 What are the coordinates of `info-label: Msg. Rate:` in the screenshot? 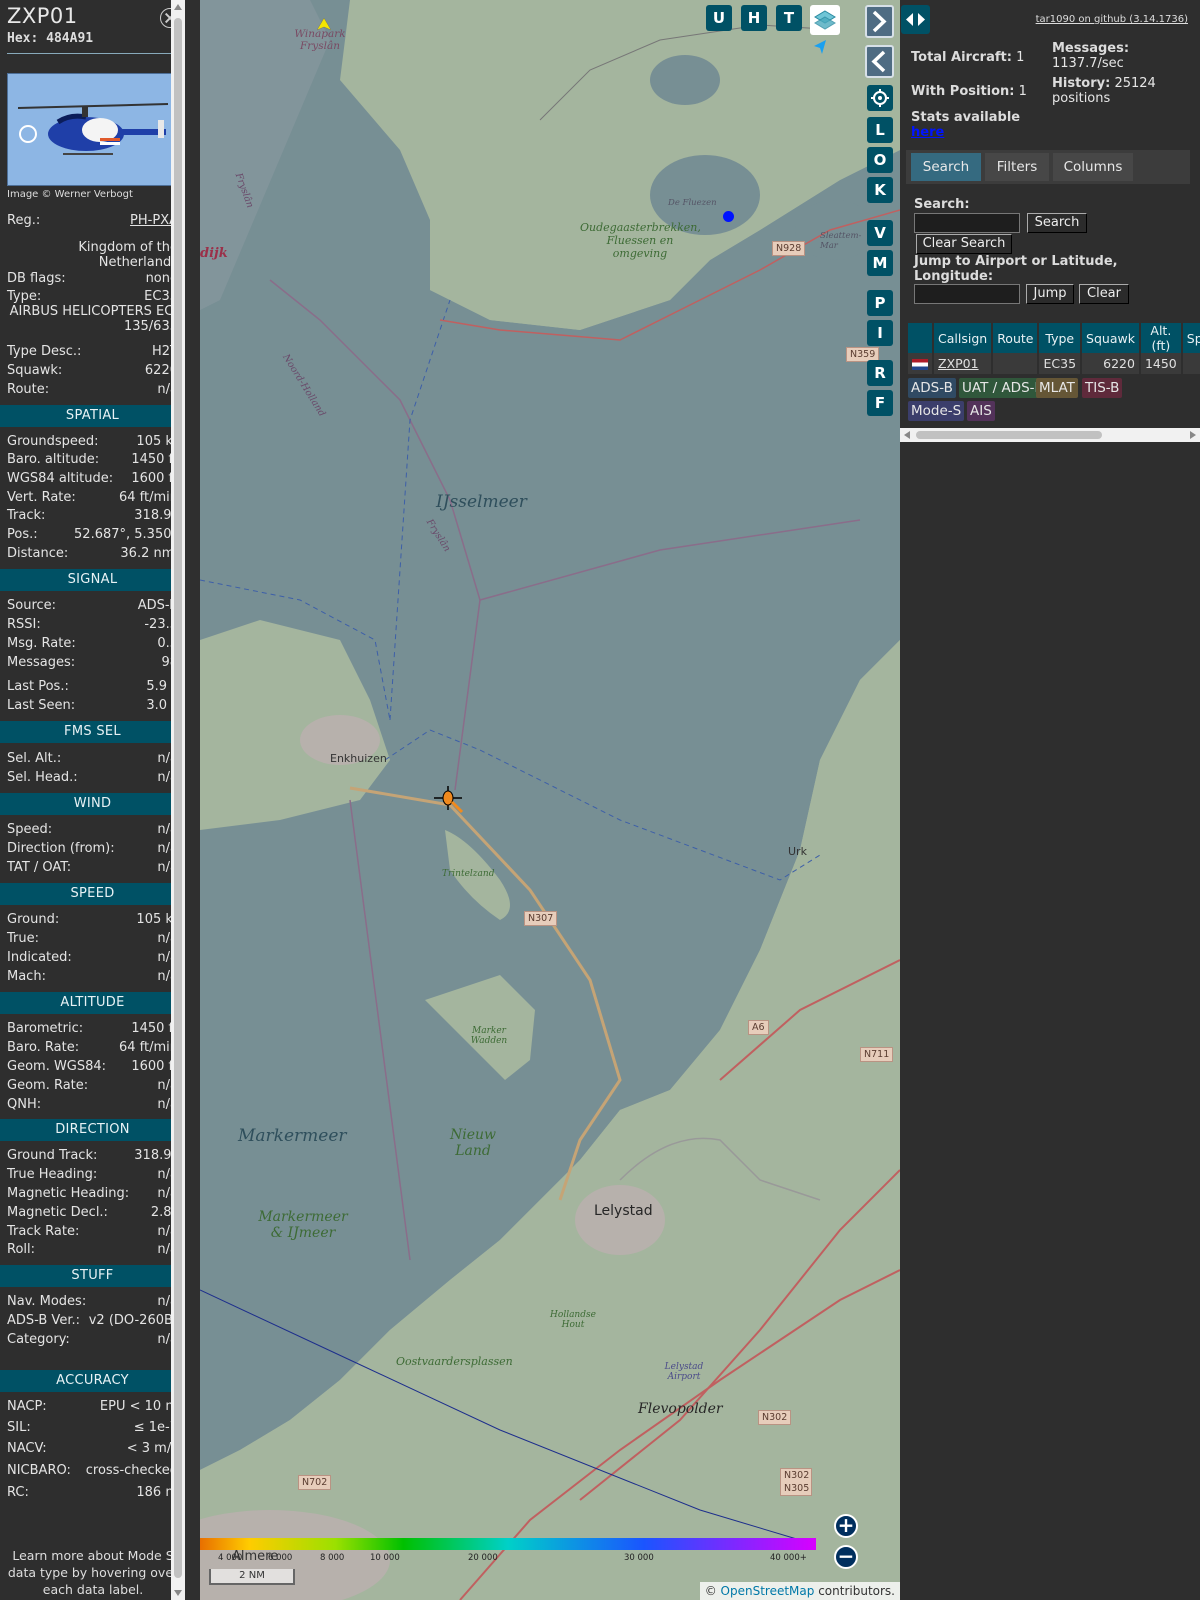 It's located at (41, 643).